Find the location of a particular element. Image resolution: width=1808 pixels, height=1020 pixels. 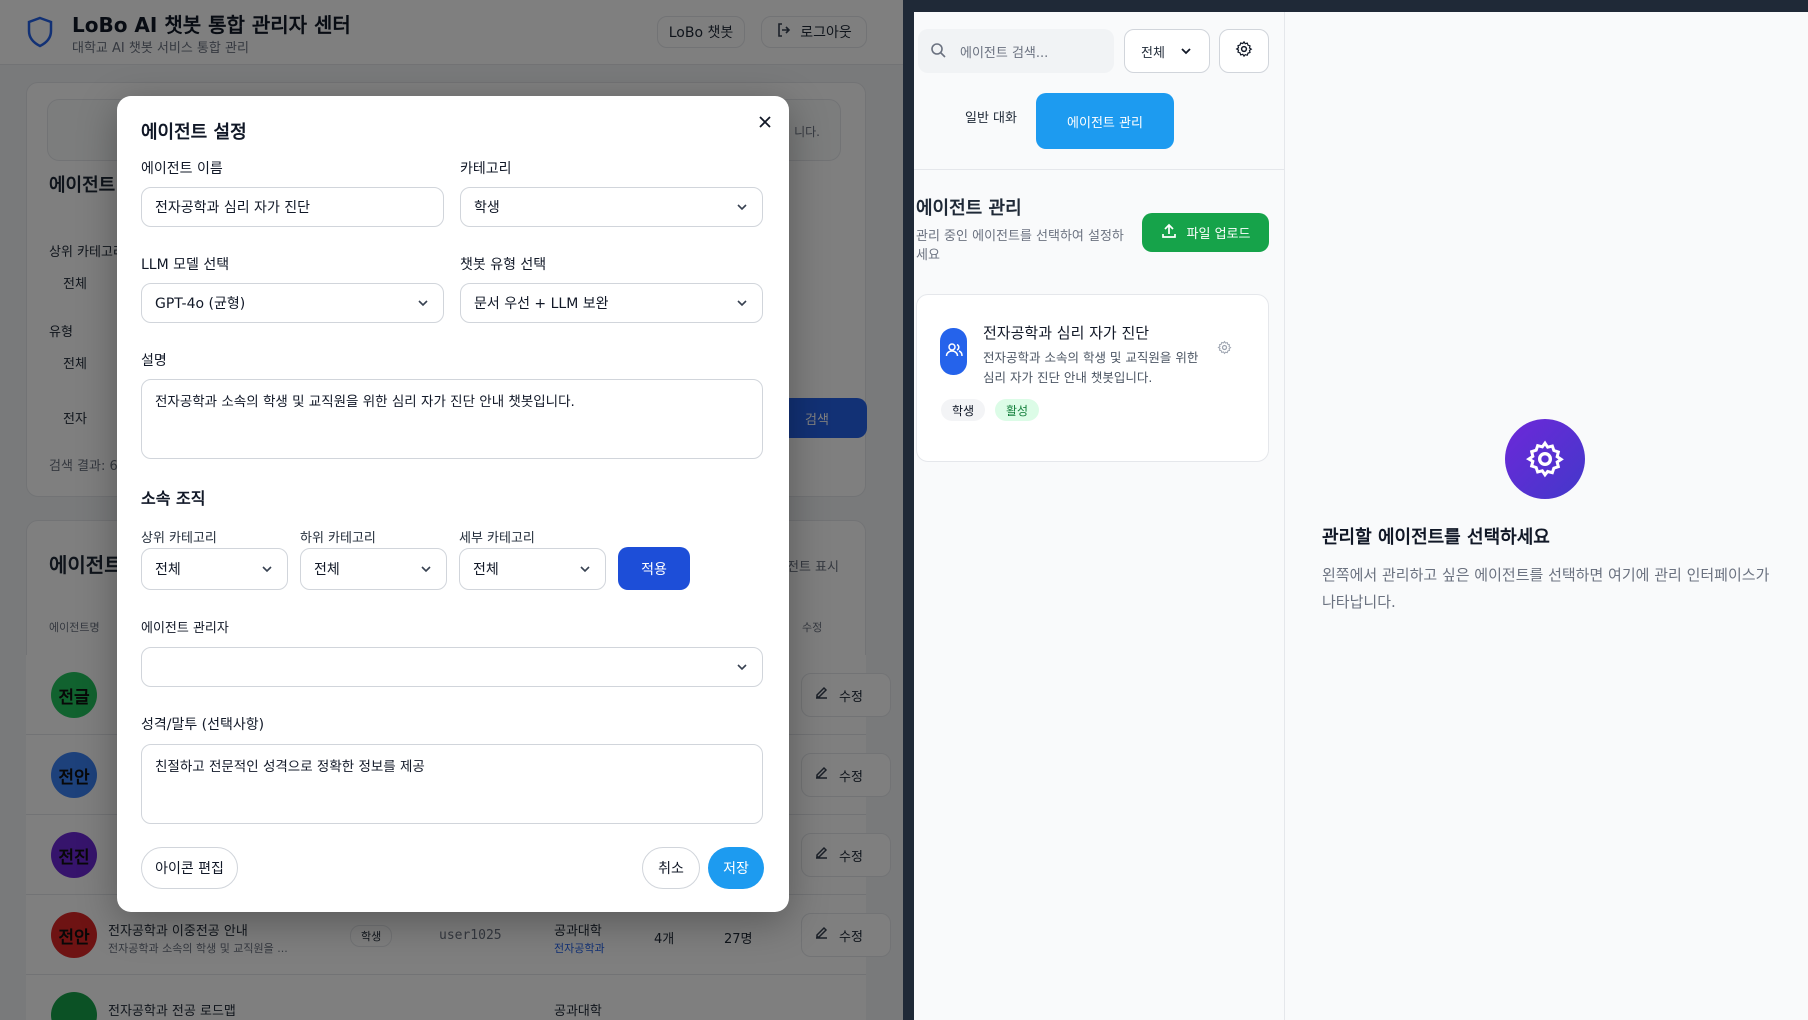

section-title: 에이전트 관리 is located at coordinates (969, 208).